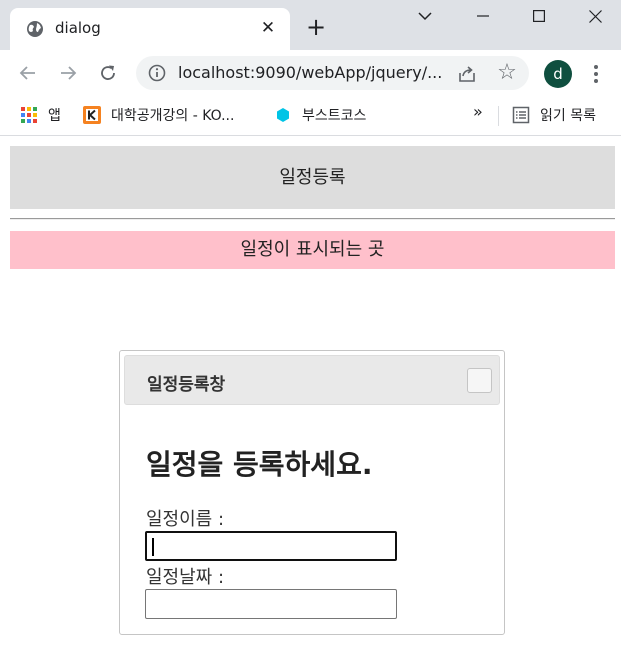 This screenshot has height=647, width=621. I want to click on bookmark-boostcourse: 부스트코스, so click(320, 115).